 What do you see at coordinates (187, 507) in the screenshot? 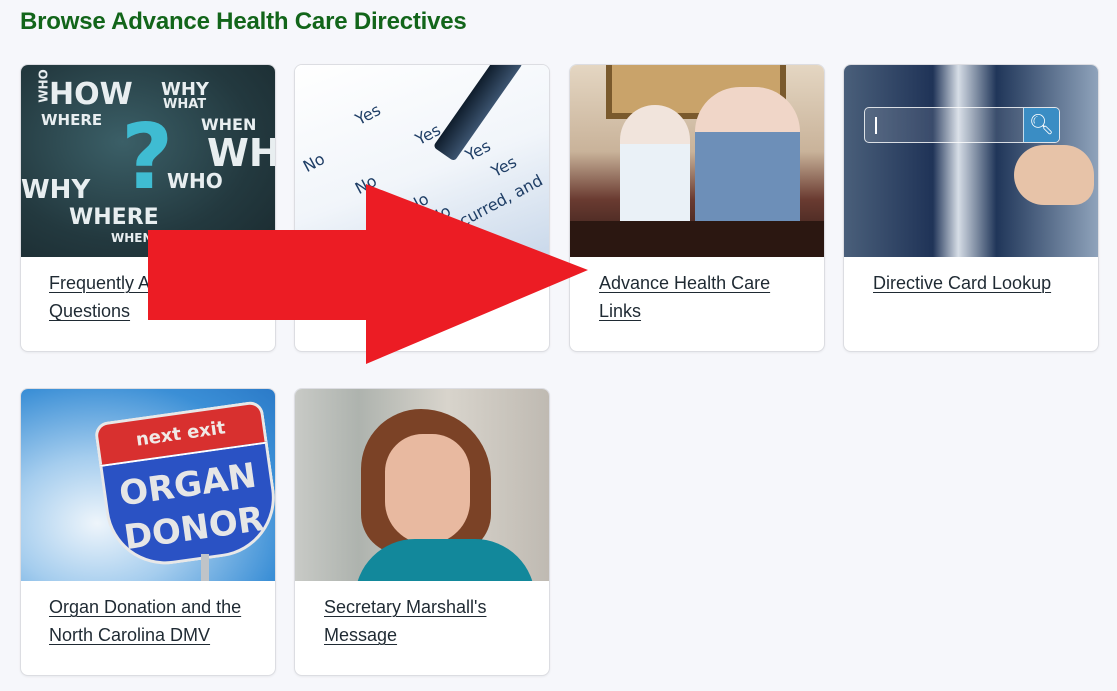
I see `sign-bottom-text: ORGAN DONOR` at bounding box center [187, 507].